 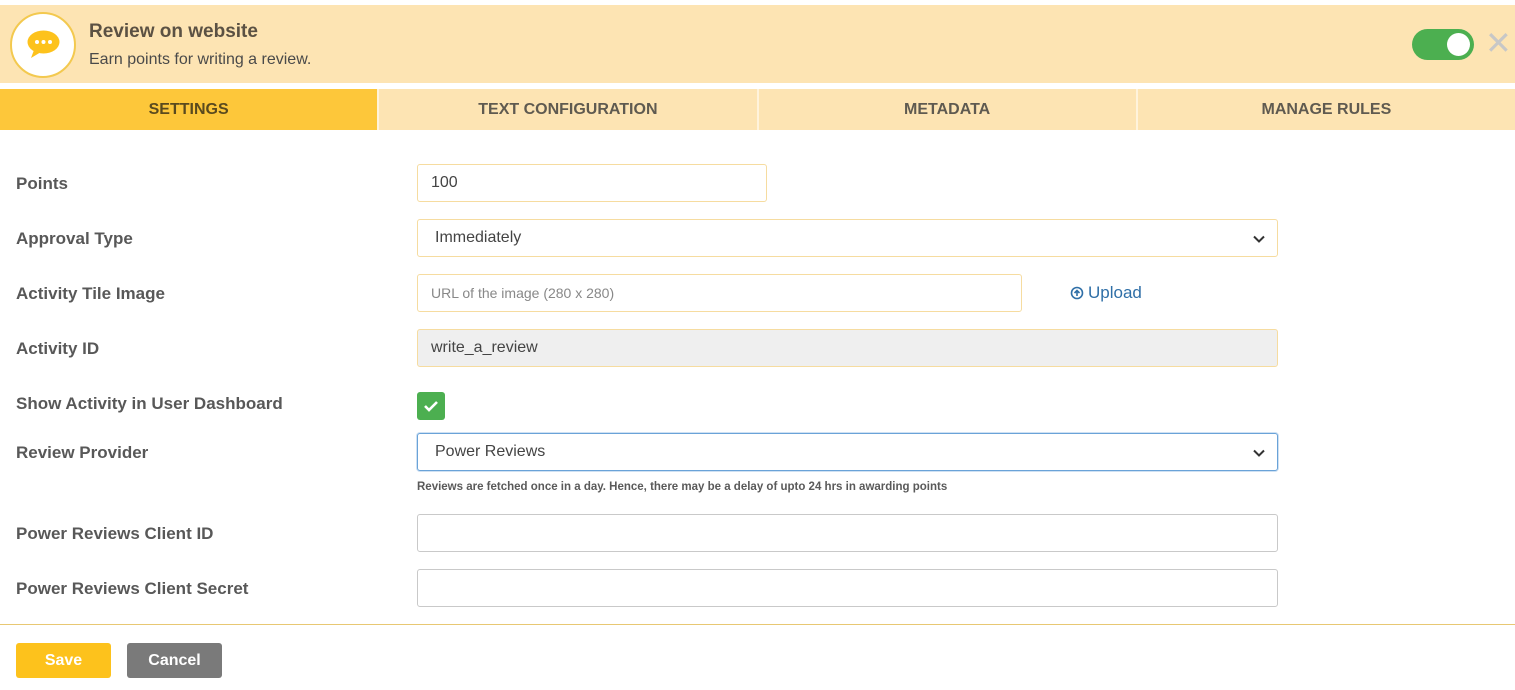 I want to click on points-label: Points, so click(x=42, y=183).